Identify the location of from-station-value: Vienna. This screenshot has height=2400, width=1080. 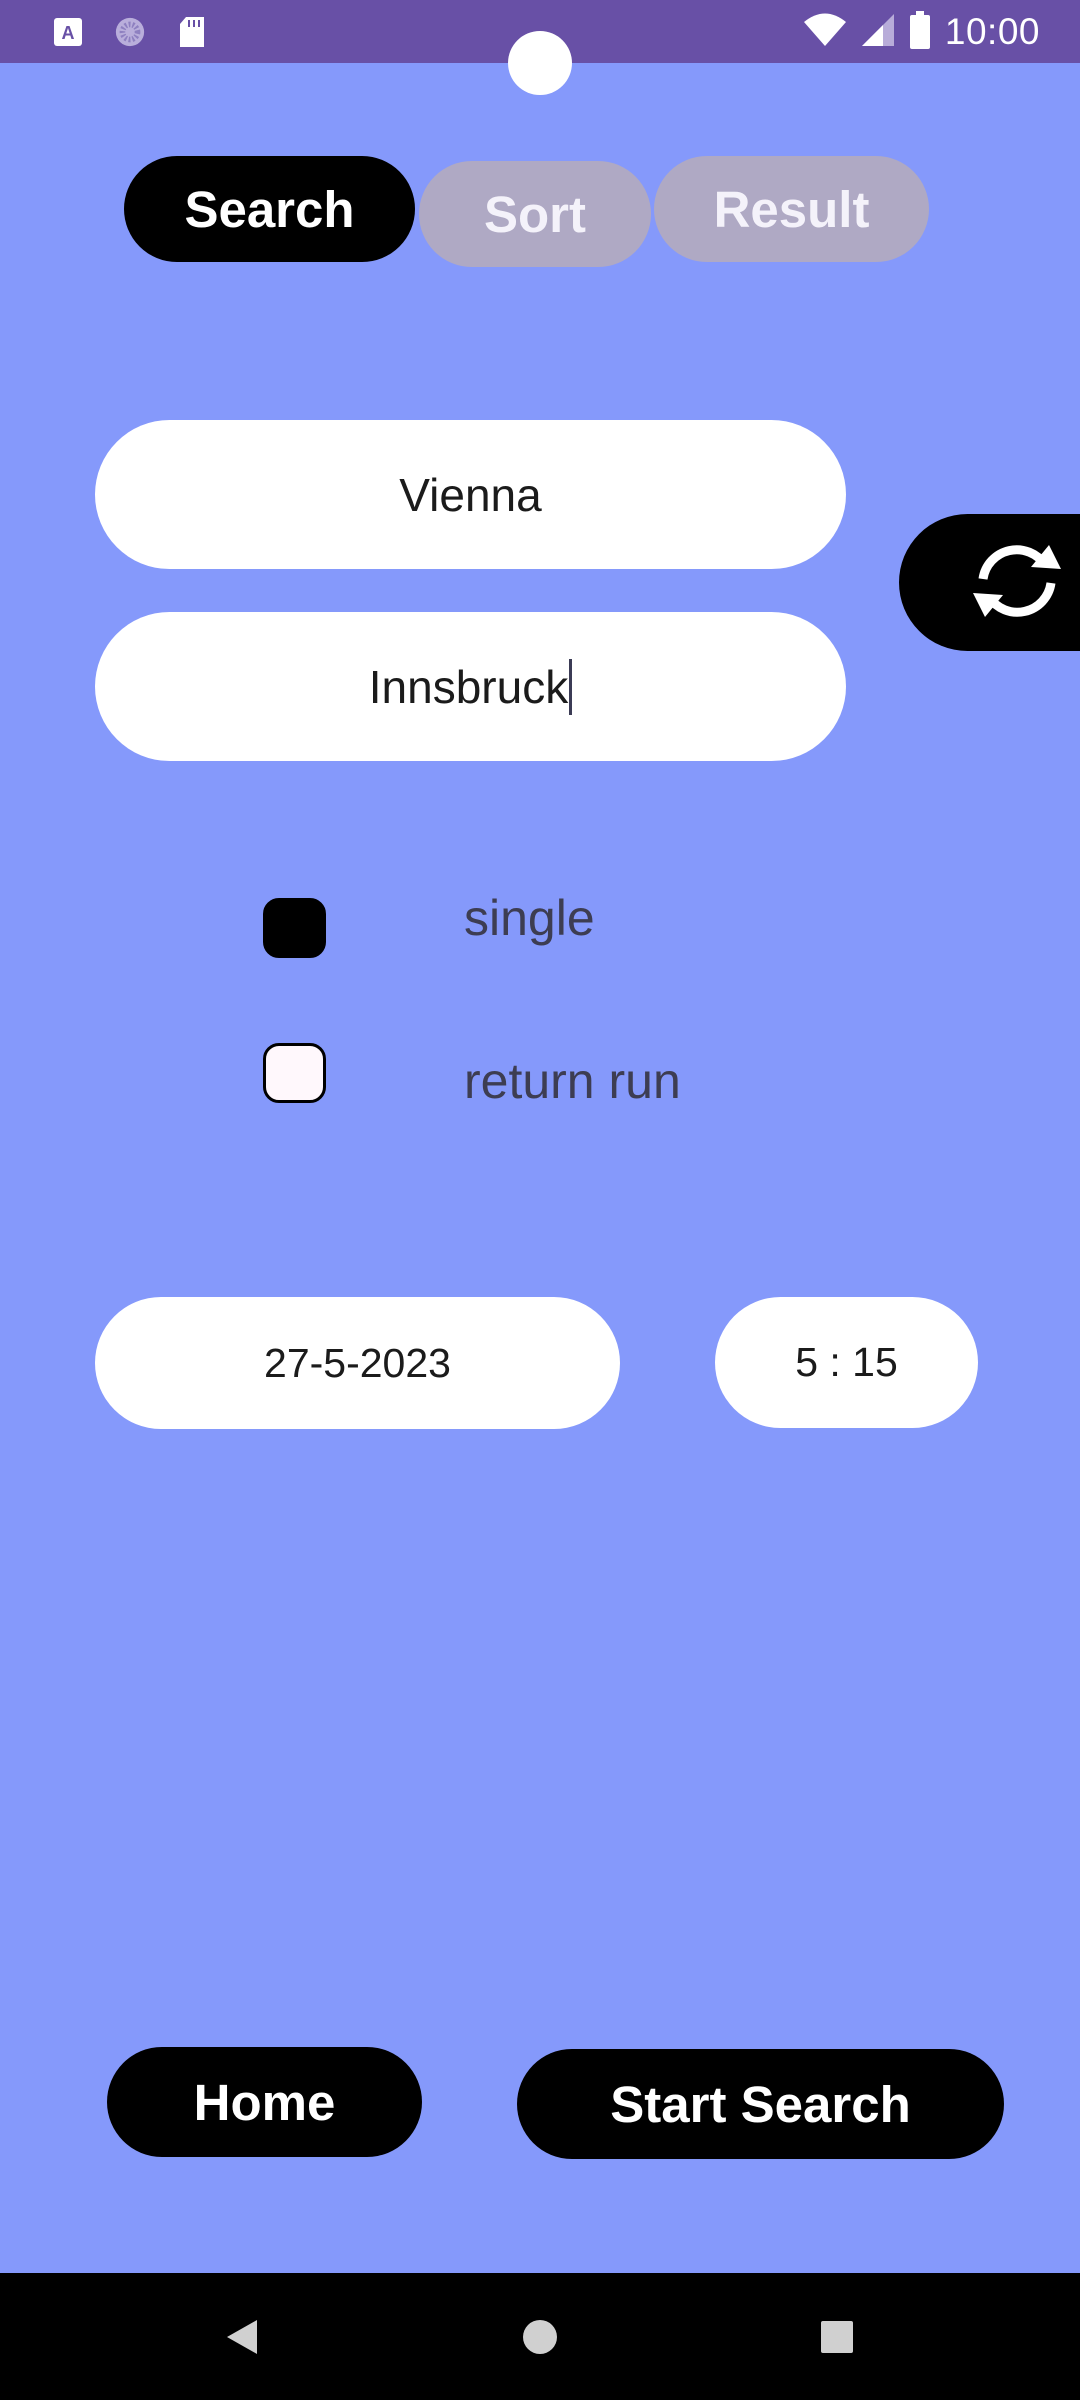
(470, 494).